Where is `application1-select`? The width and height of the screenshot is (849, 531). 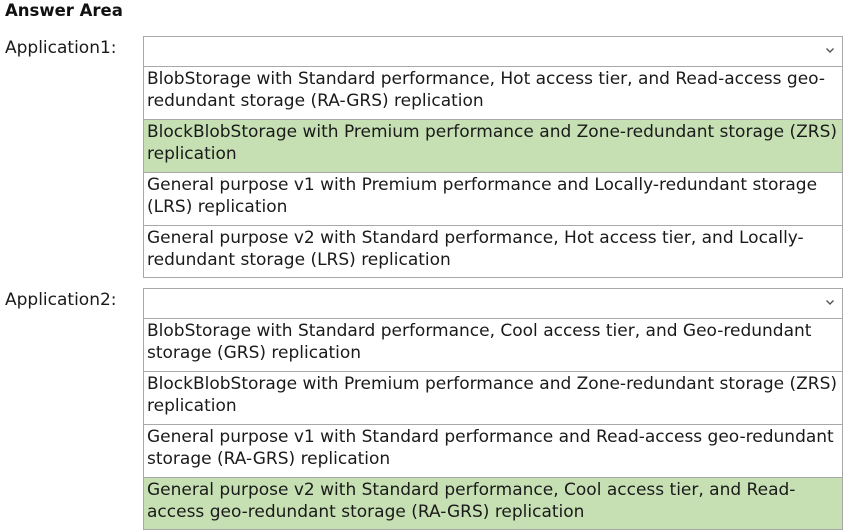
application1-select is located at coordinates (493, 51).